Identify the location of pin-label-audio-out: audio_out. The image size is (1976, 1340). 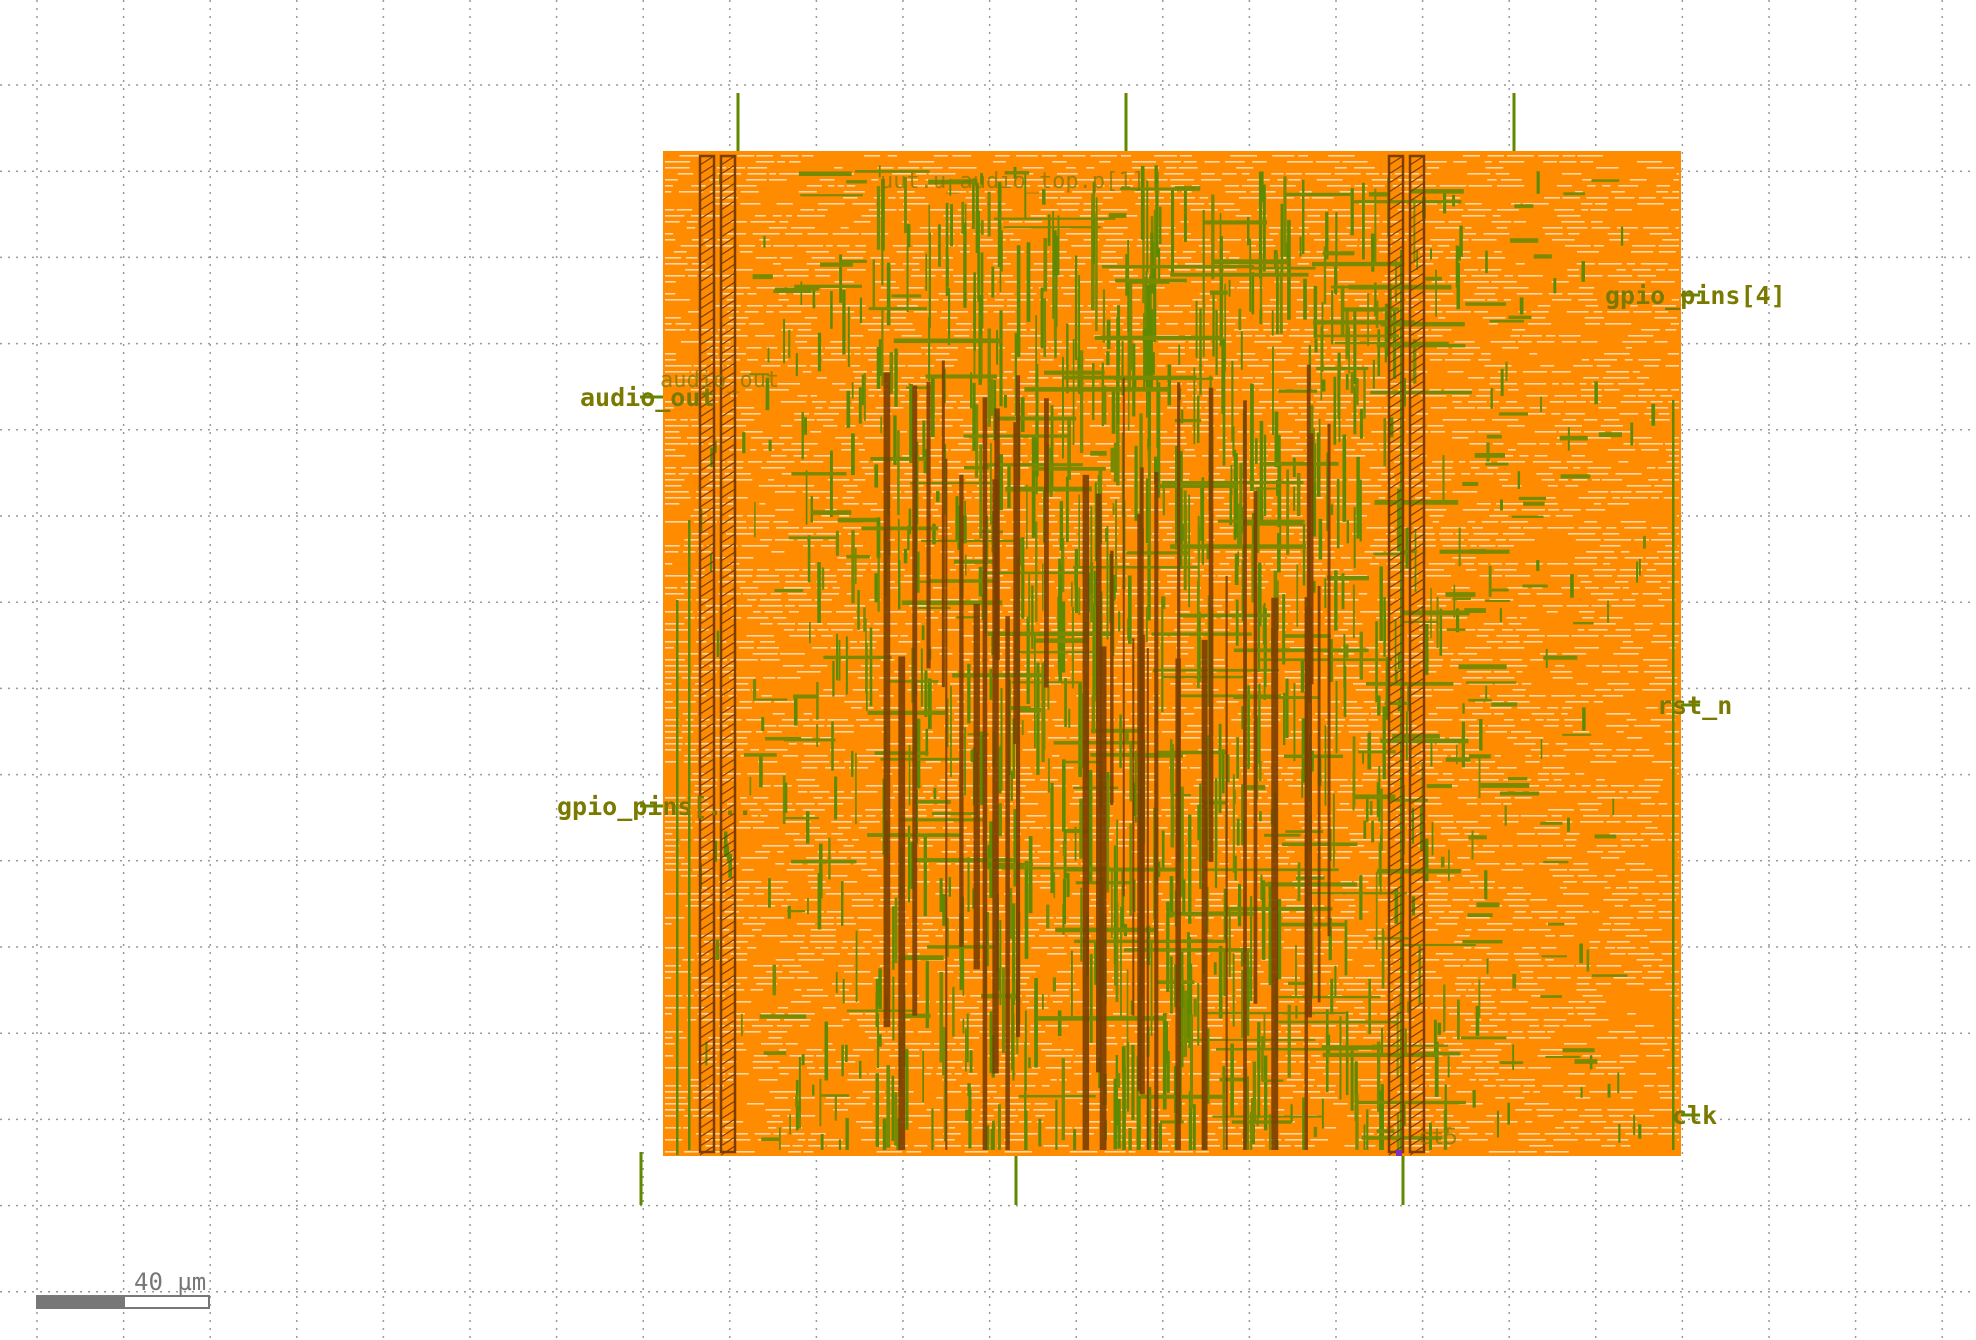
(647, 397).